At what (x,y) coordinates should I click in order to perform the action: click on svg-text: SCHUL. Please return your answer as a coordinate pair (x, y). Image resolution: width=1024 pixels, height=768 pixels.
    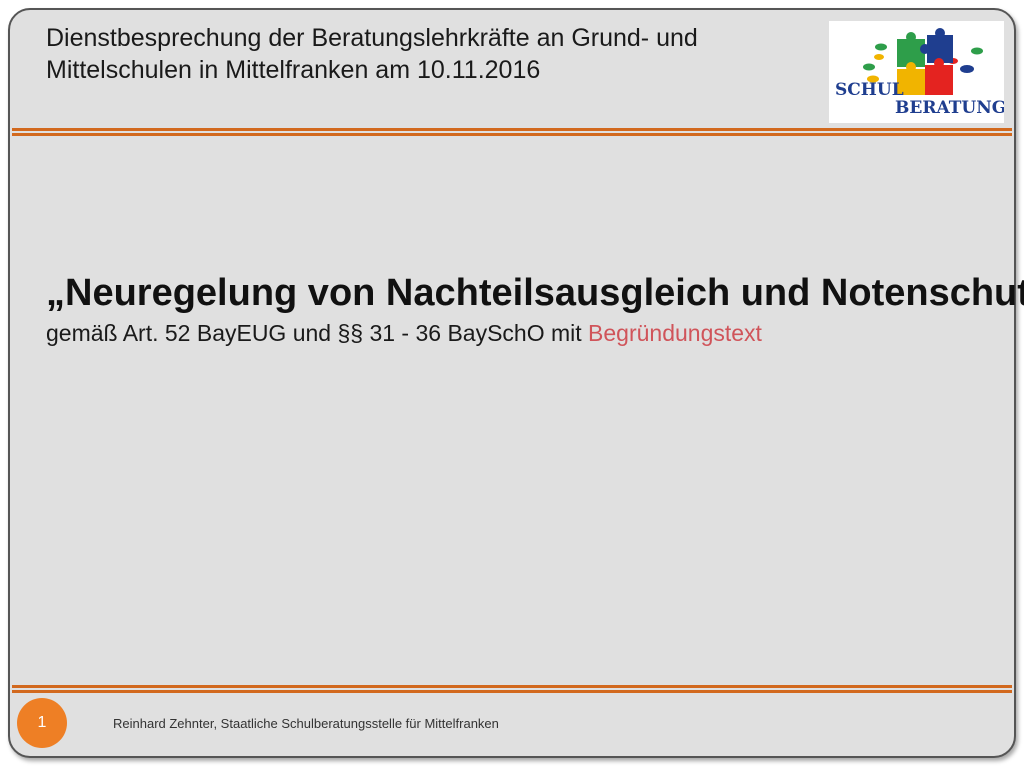
    Looking at the image, I should click on (869, 90).